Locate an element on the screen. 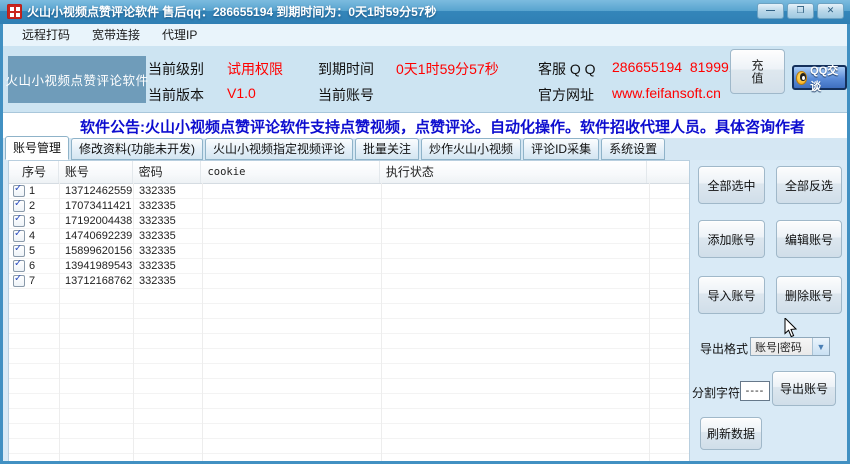 This screenshot has width=850, height=464. chevron-down-icon: ▼ is located at coordinates (820, 346).